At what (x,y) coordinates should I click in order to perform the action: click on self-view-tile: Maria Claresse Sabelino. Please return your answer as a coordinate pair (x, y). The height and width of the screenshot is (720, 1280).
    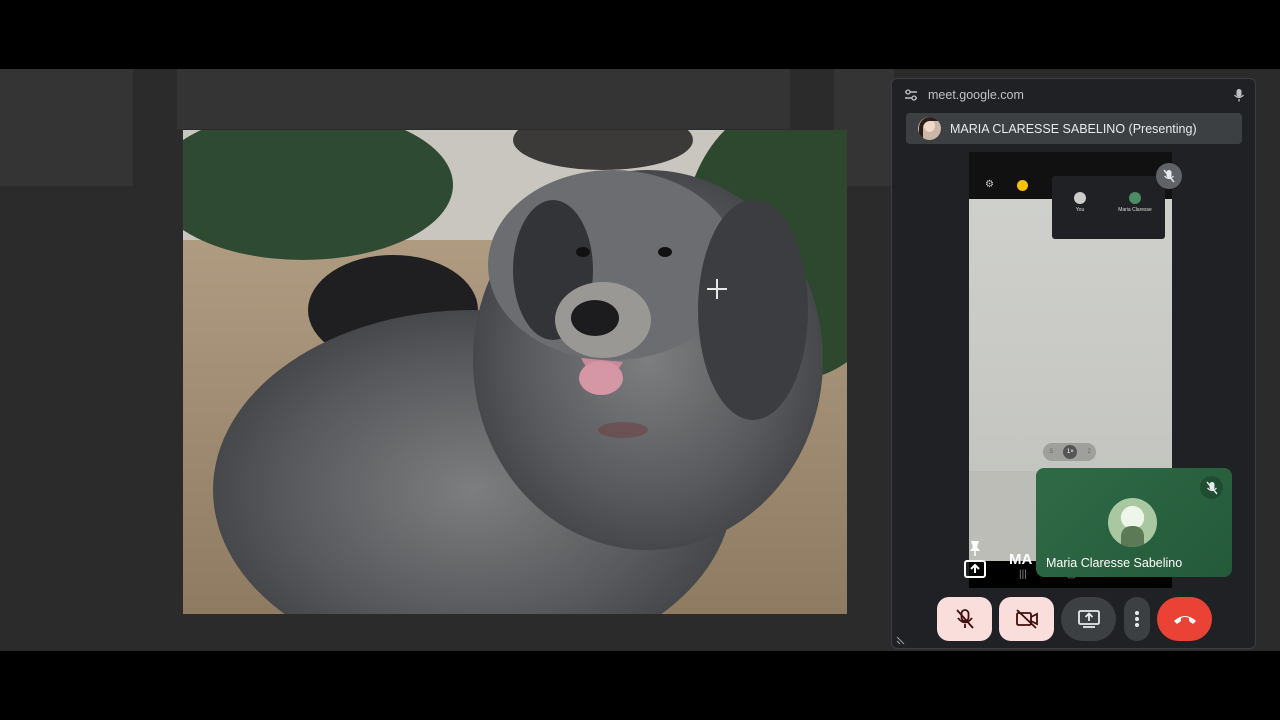
    Looking at the image, I should click on (1134, 522).